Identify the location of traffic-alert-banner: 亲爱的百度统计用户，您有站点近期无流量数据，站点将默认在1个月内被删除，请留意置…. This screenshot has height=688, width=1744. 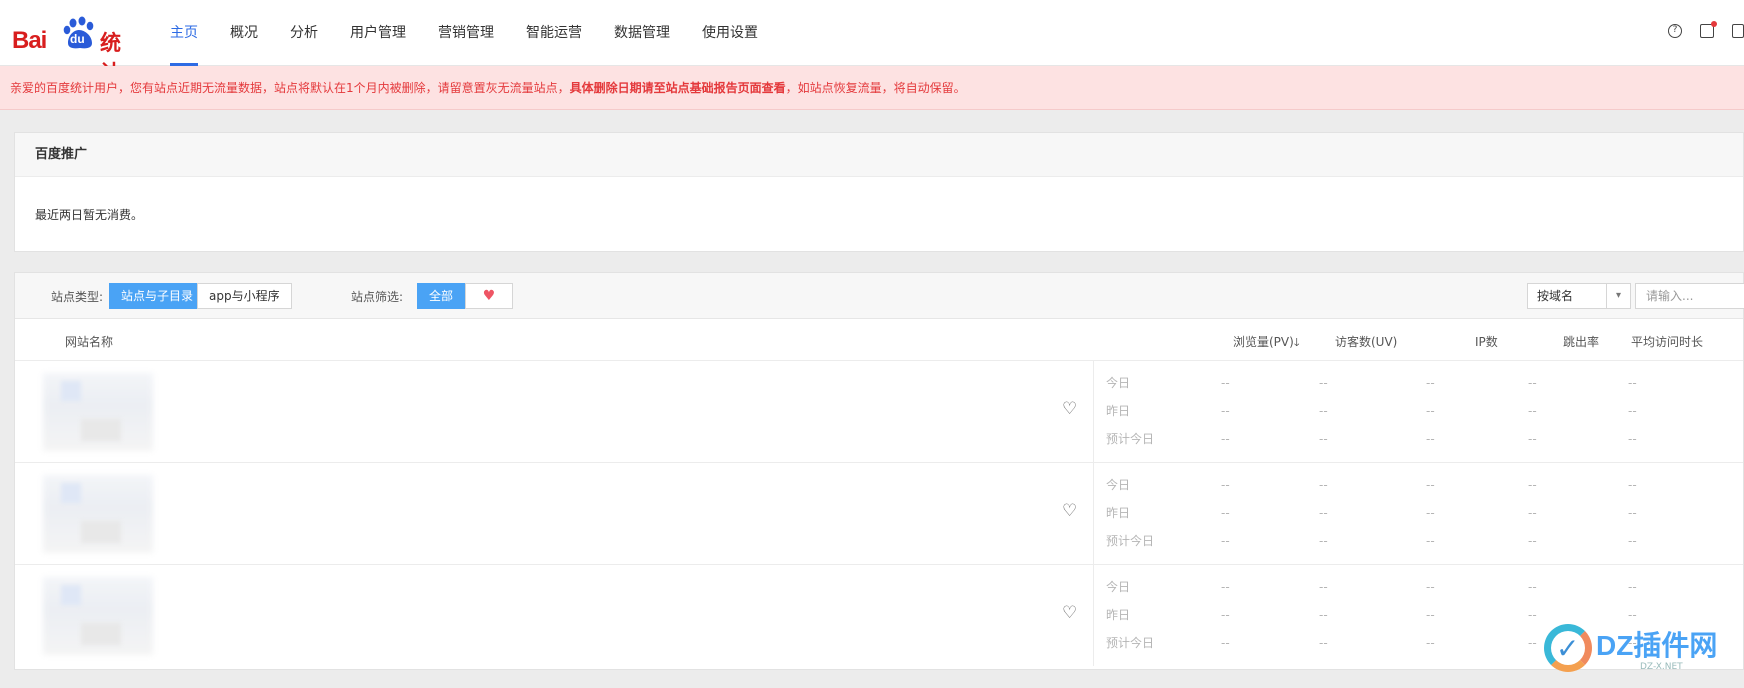
(872, 88).